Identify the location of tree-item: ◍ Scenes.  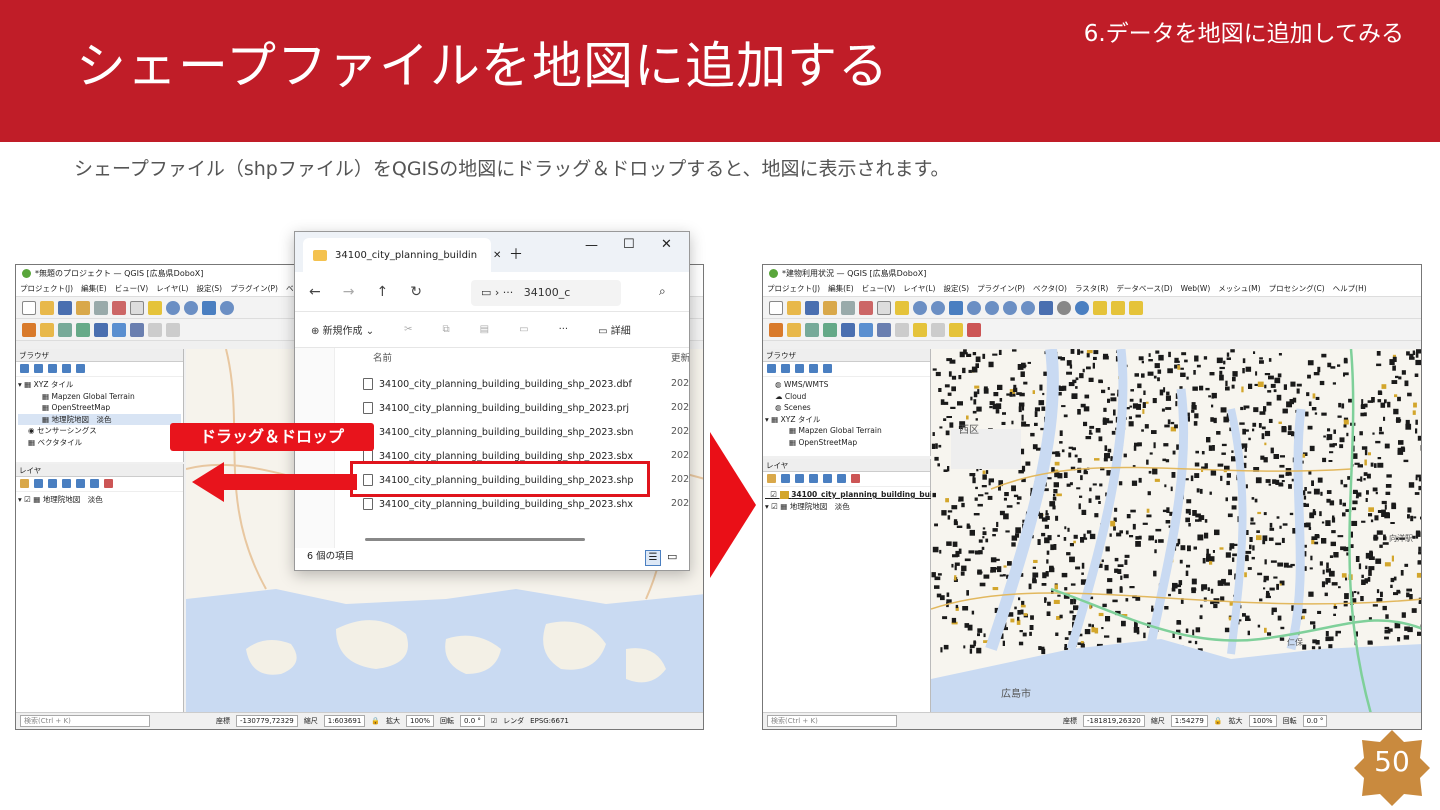
(846, 408).